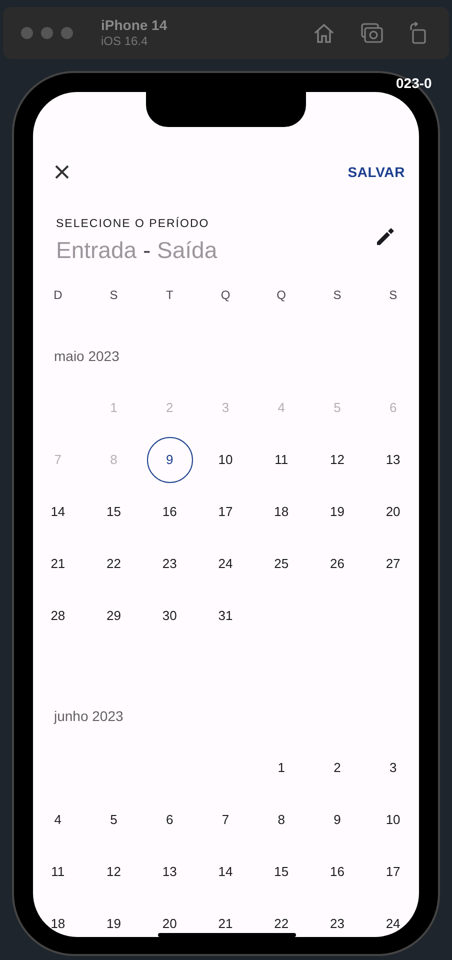  What do you see at coordinates (376, 172) in the screenshot?
I see `save-button: SALVAR` at bounding box center [376, 172].